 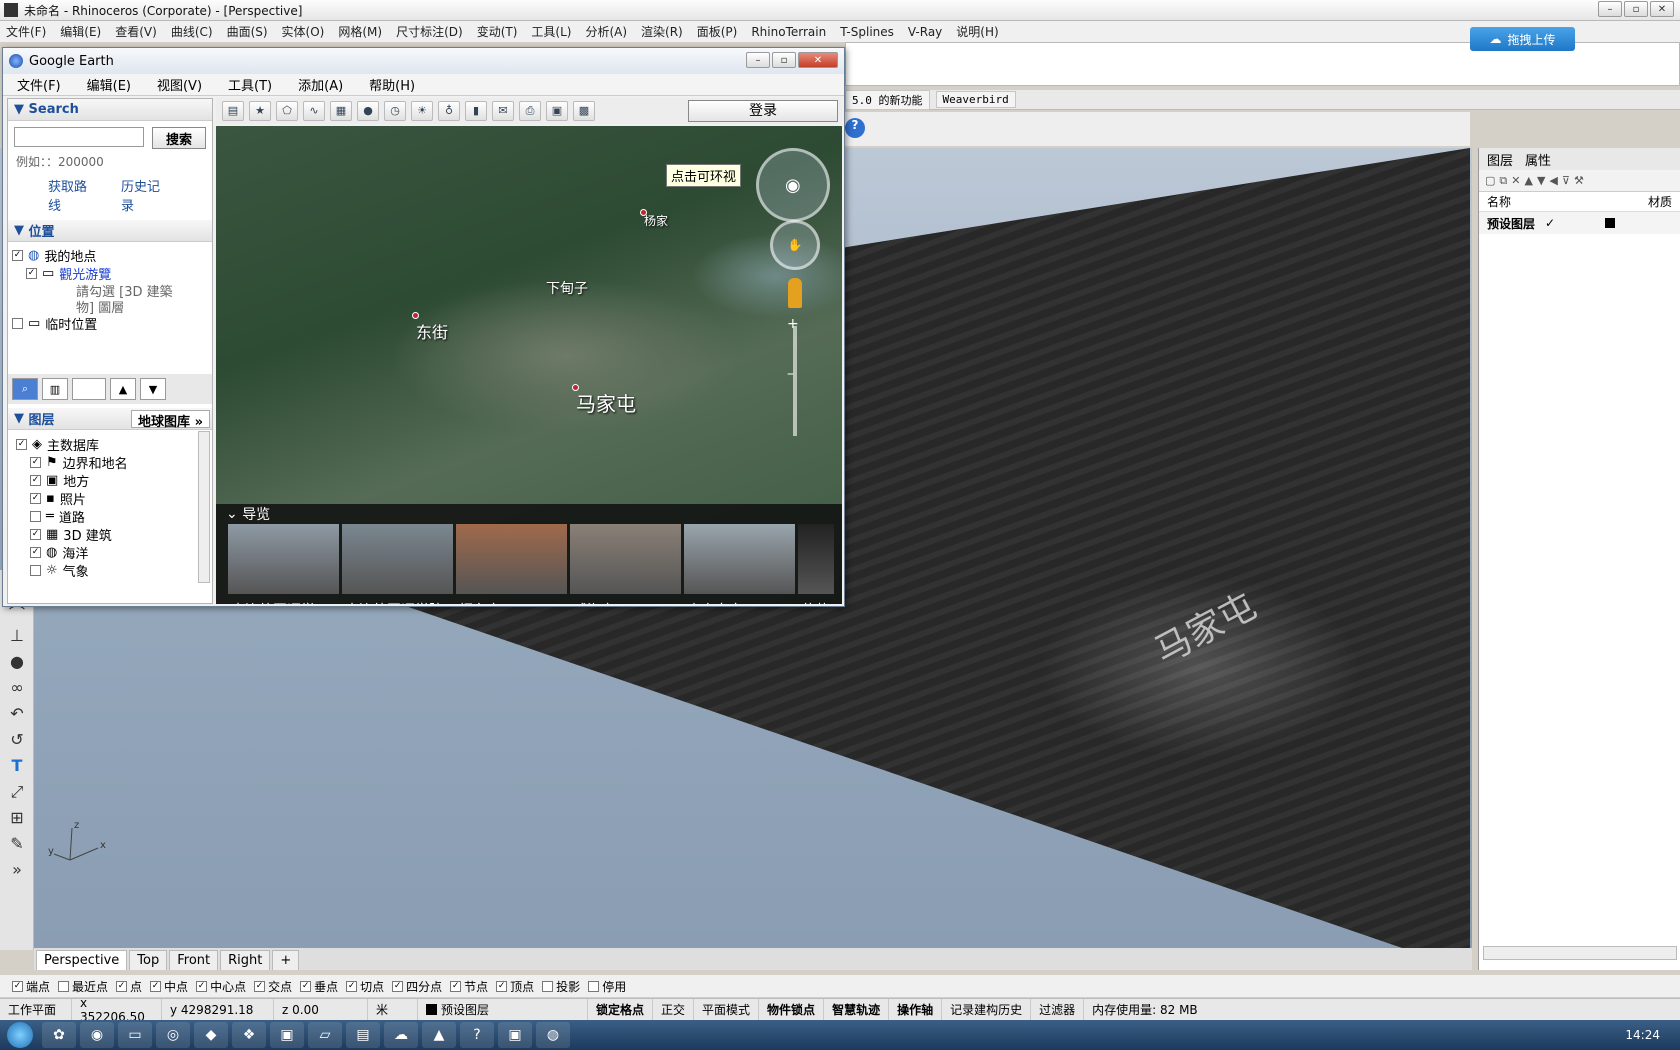 What do you see at coordinates (717, 31) in the screenshot?
I see `menu-item: 面板(P)` at bounding box center [717, 31].